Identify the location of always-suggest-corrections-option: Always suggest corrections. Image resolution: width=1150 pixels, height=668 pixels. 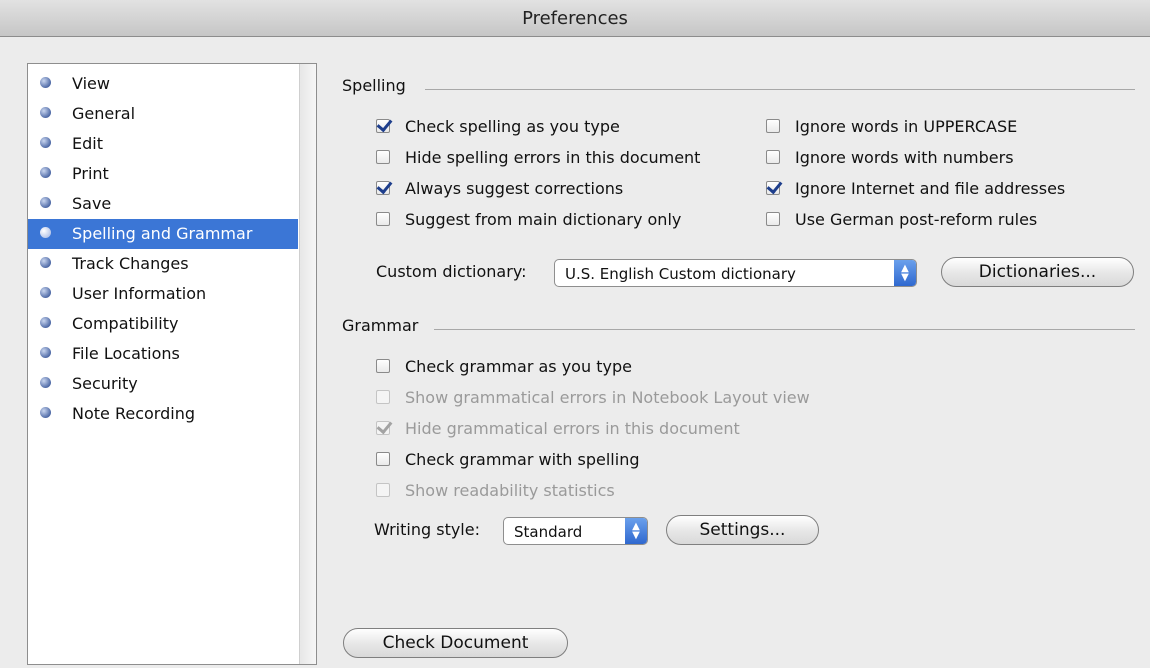
(499, 189).